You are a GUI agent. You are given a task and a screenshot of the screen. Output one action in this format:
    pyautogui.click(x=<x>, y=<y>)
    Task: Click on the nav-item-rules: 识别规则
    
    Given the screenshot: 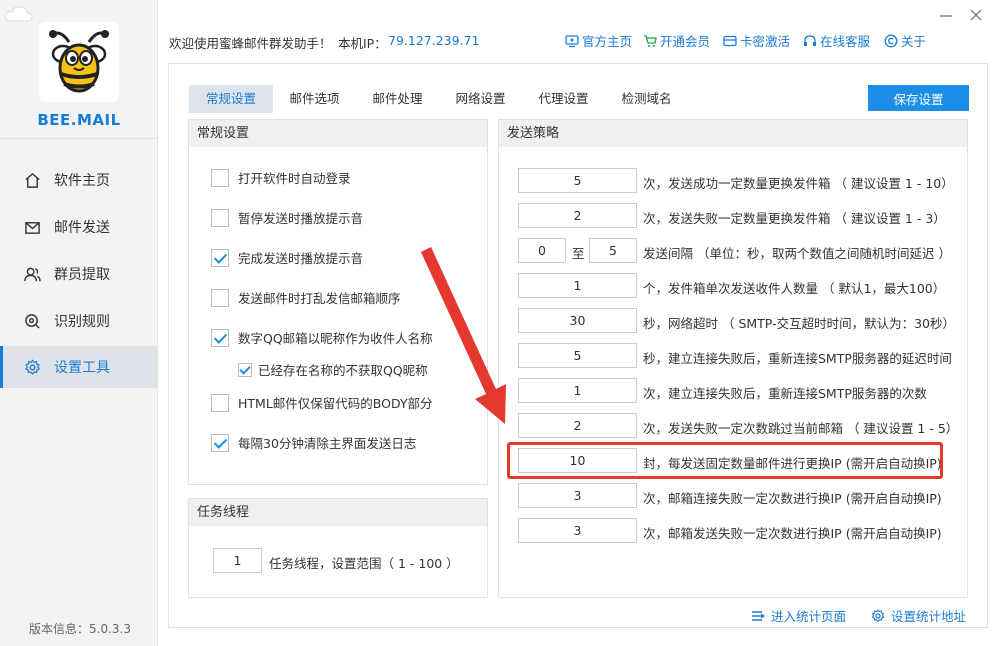 What is the action you would take?
    pyautogui.click(x=79, y=321)
    